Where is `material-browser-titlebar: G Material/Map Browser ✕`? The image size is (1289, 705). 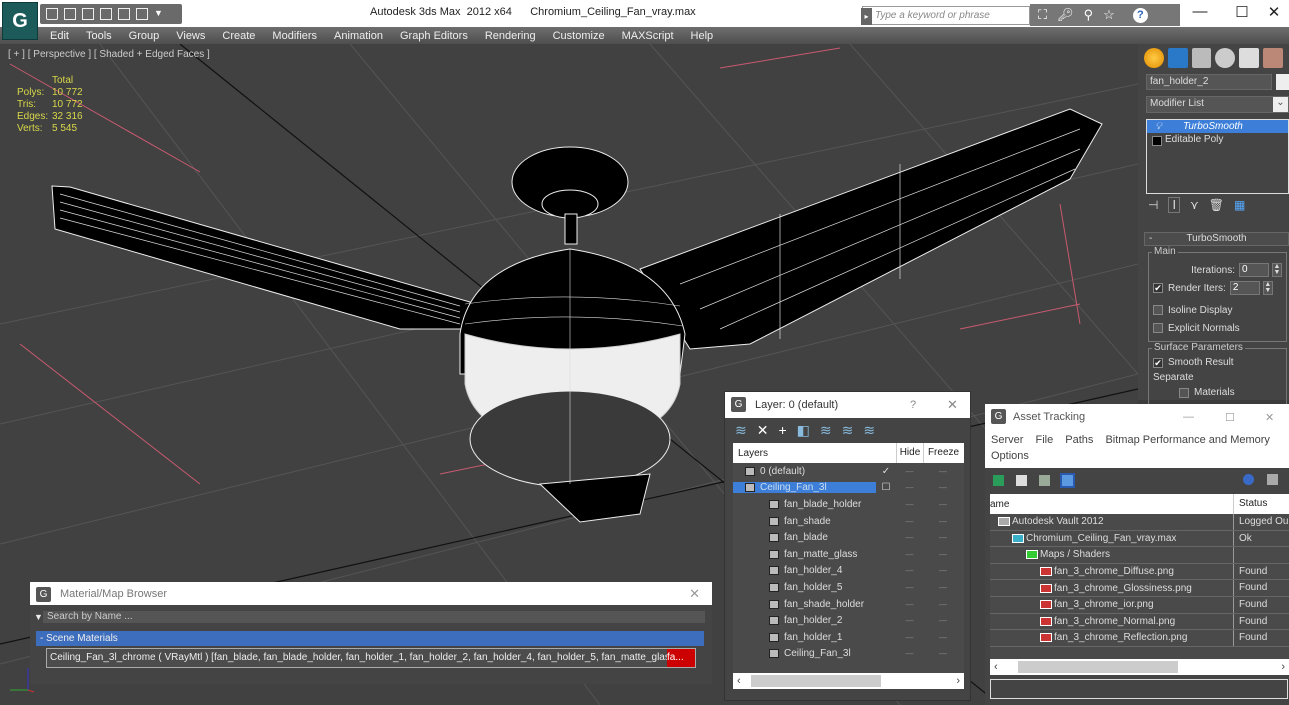 material-browser-titlebar: G Material/Map Browser ✕ is located at coordinates (371, 593).